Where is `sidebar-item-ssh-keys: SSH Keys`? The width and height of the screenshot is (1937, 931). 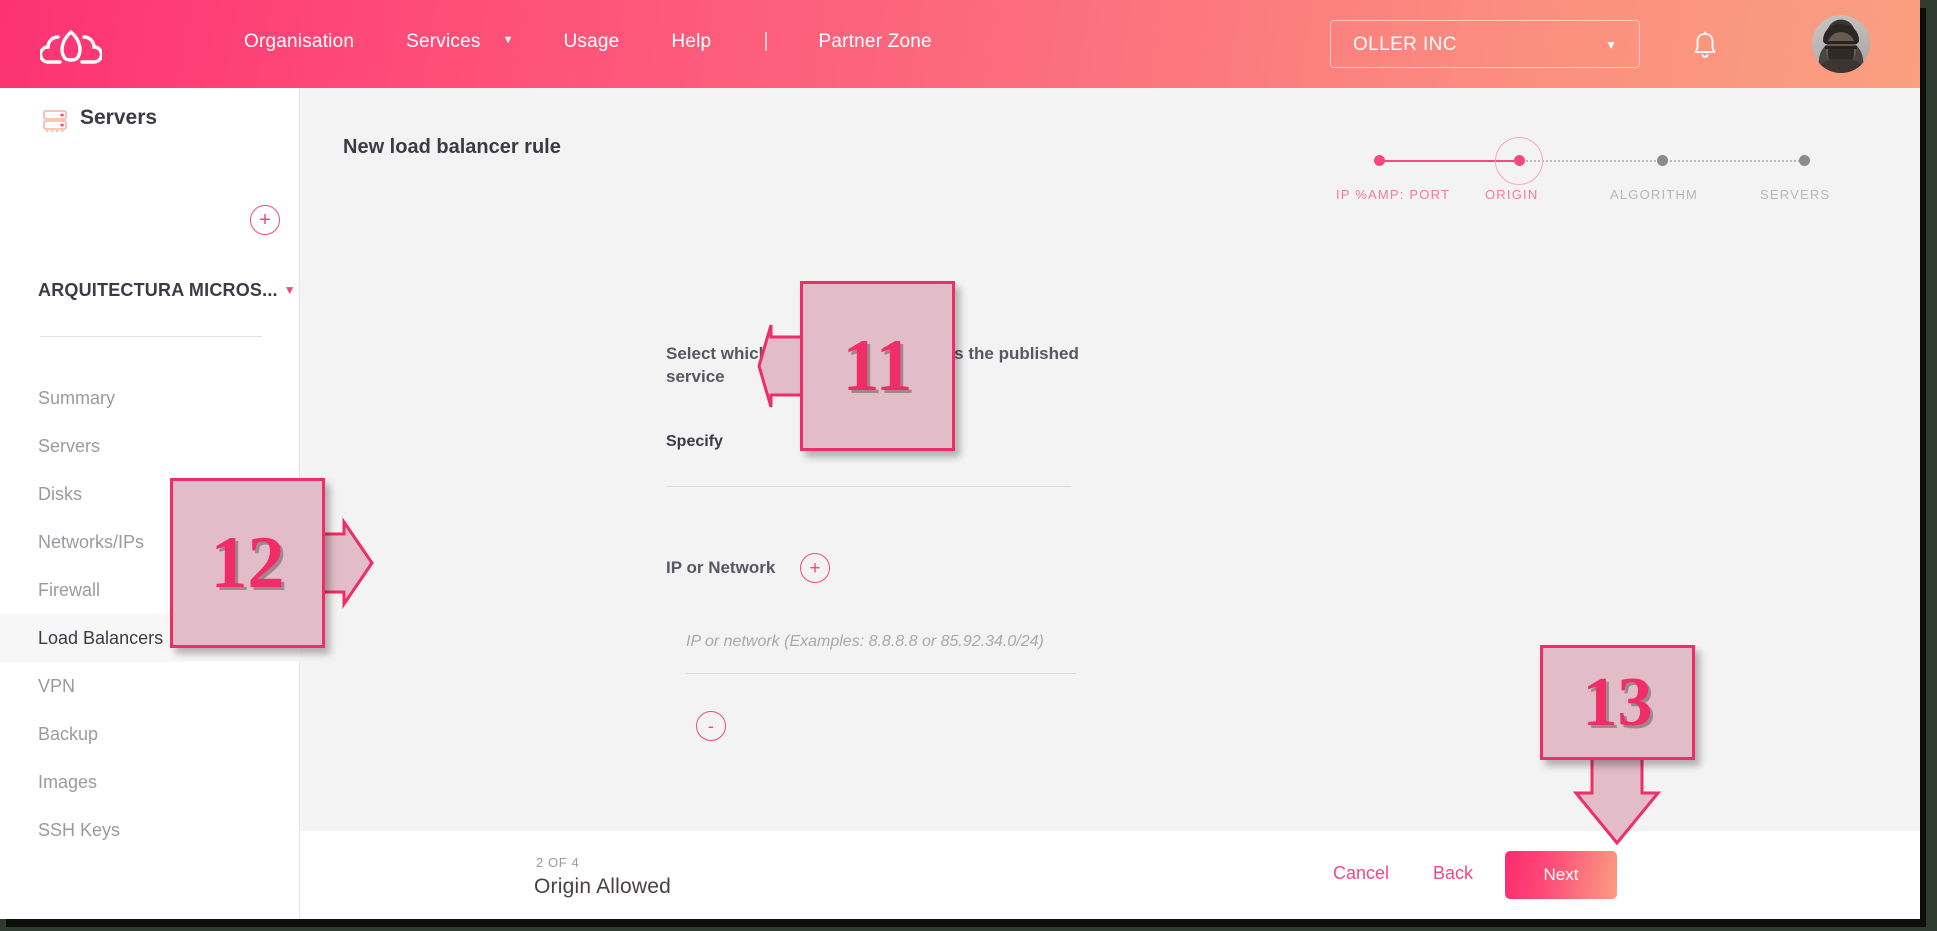 sidebar-item-ssh-keys: SSH Keys is located at coordinates (150, 830).